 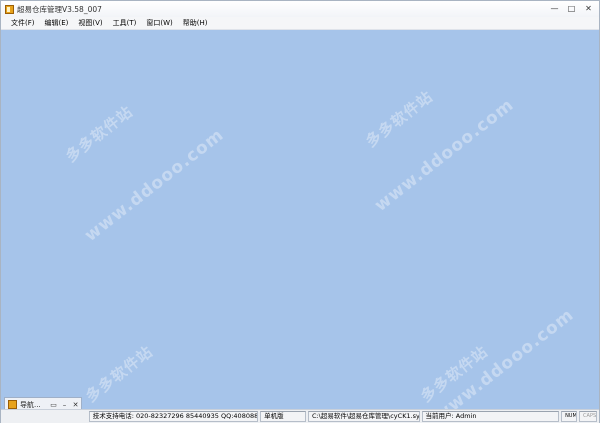 What do you see at coordinates (554, 8) in the screenshot?
I see `minimize-button: —` at bounding box center [554, 8].